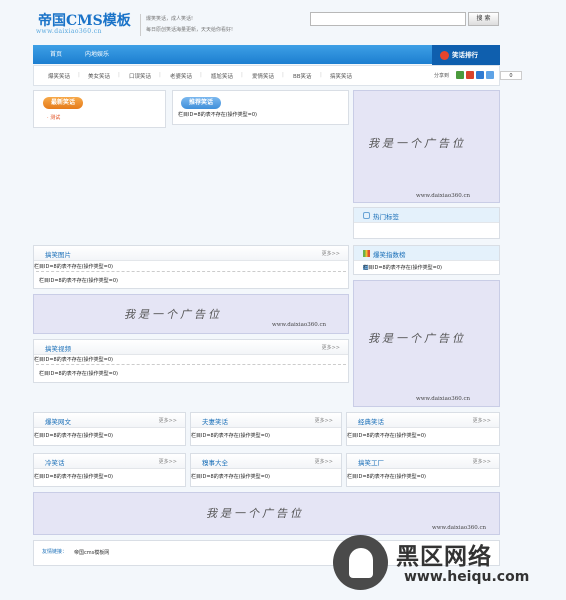  Describe the element at coordinates (331, 347) in the screenshot. I see `funny-video-more-link: 更多>>` at that location.